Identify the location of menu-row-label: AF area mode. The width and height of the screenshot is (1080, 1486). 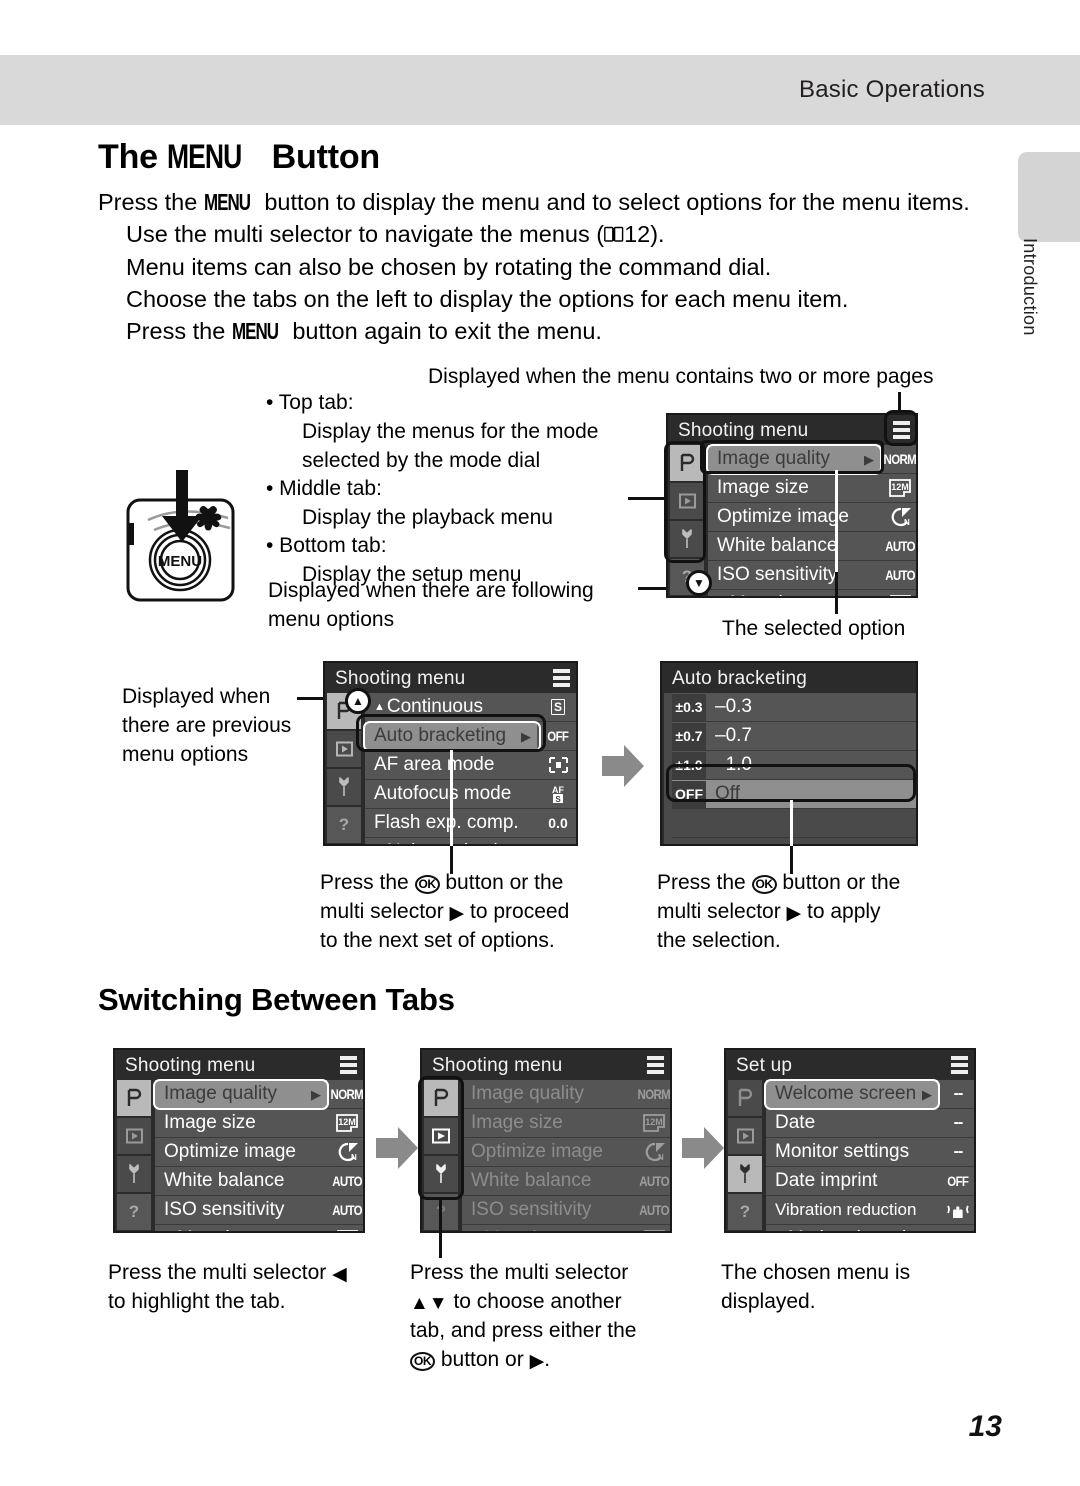
(434, 764).